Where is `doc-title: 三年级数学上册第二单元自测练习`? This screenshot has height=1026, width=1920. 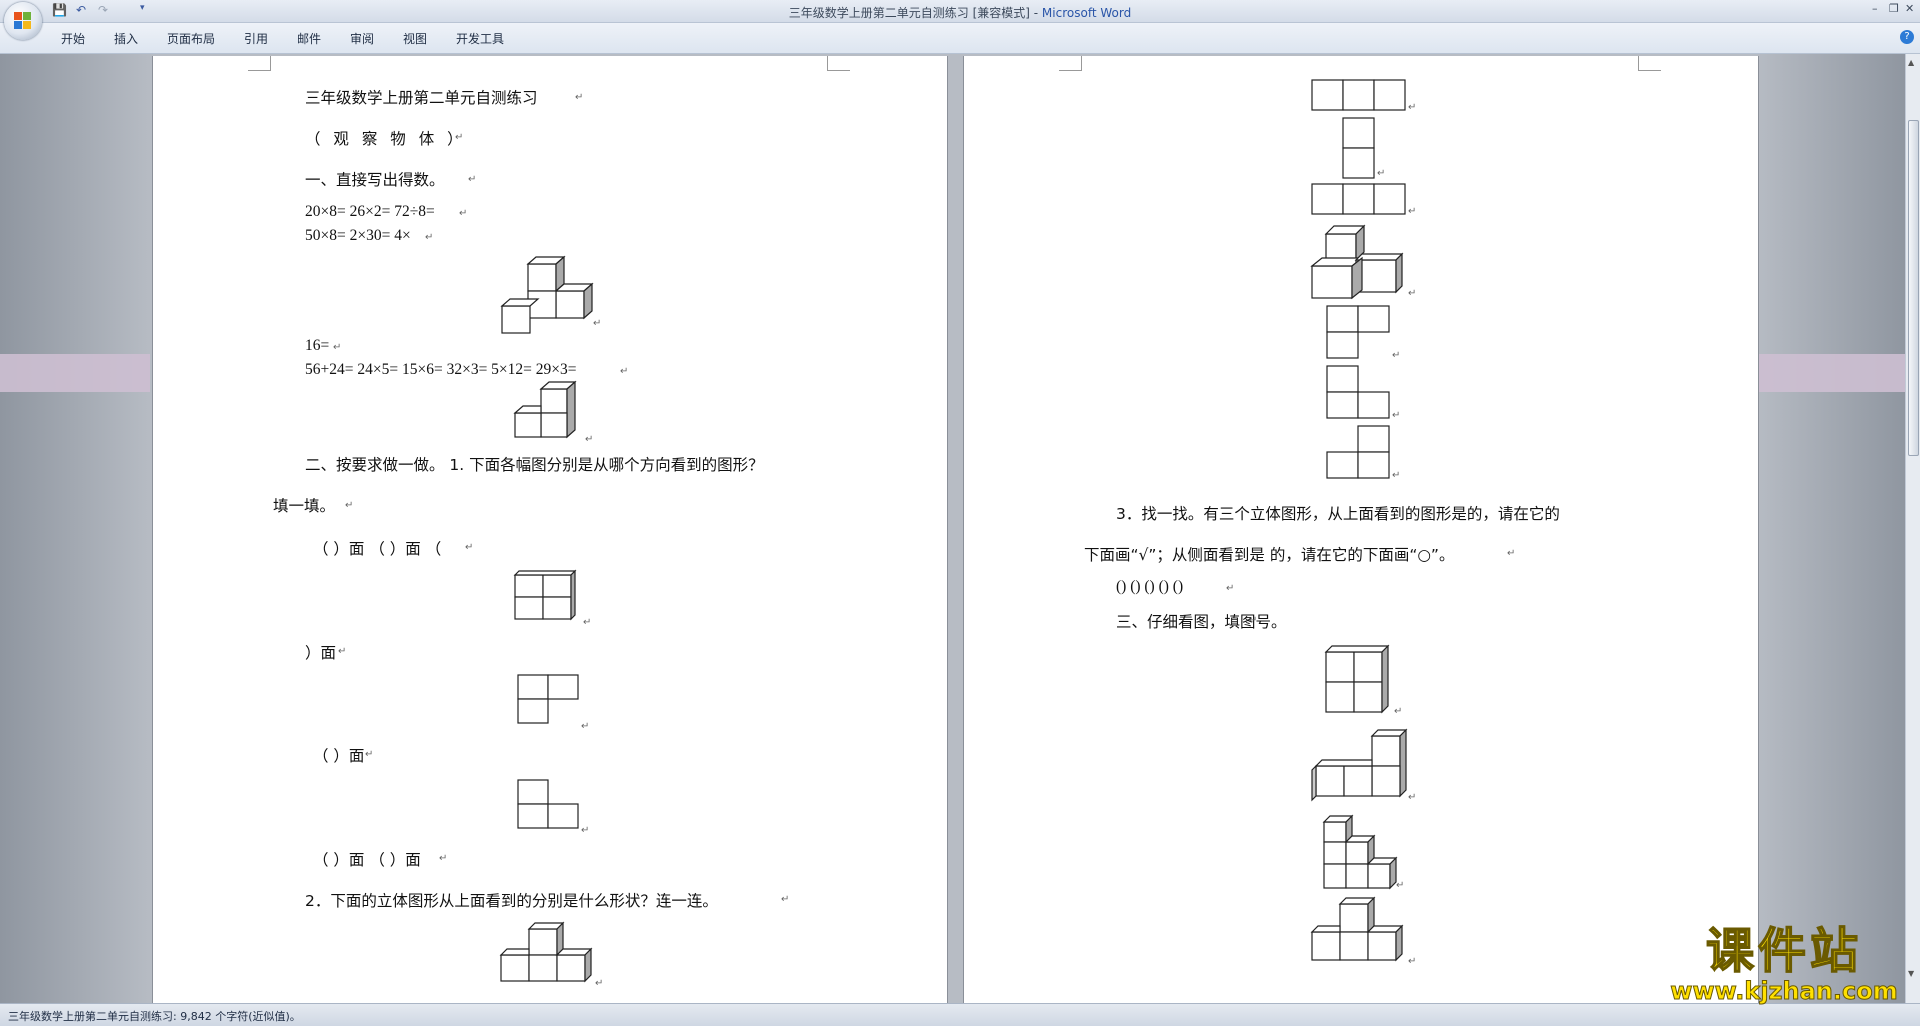 doc-title: 三年级数学上册第二单元自测练习 is located at coordinates (421, 98).